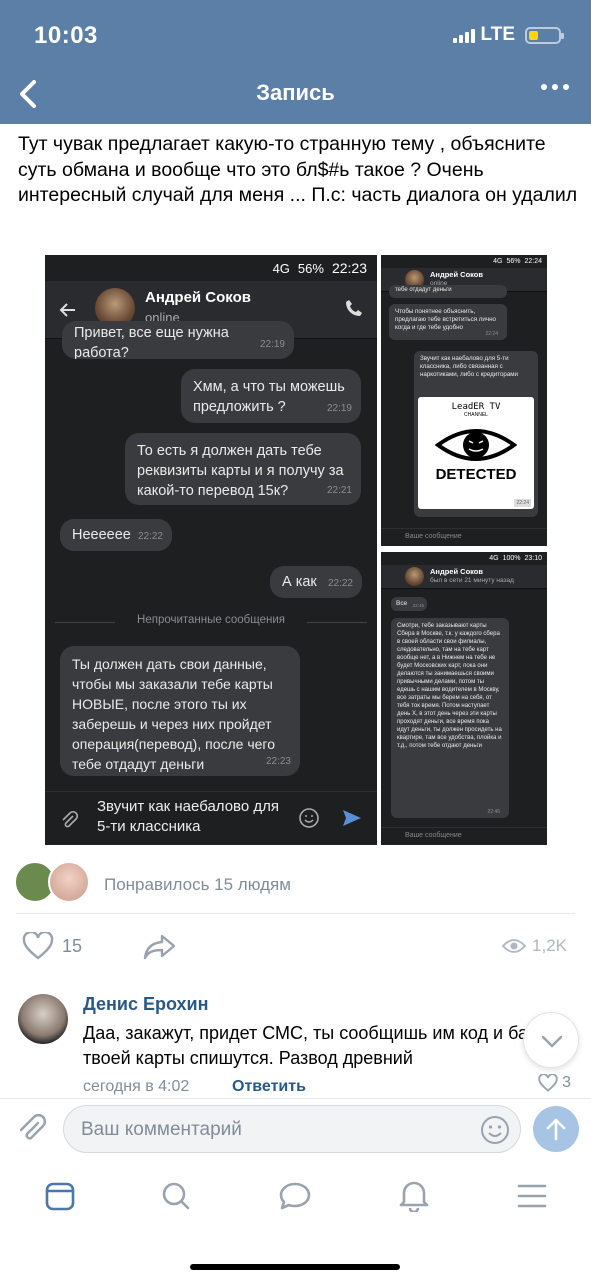 The height and width of the screenshot is (1280, 591). Describe the element at coordinates (295, 1196) in the screenshot. I see `messages-icon` at that location.